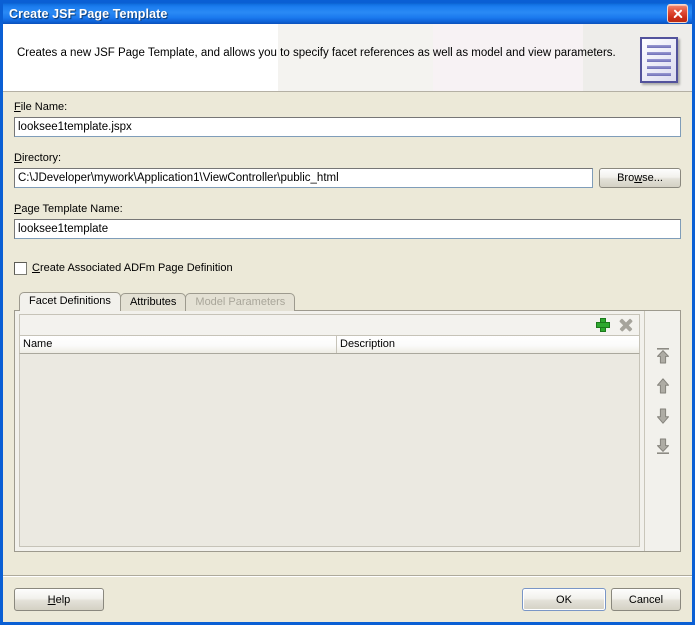 Image resolution: width=695 pixels, height=625 pixels. I want to click on move-down-button, so click(663, 416).